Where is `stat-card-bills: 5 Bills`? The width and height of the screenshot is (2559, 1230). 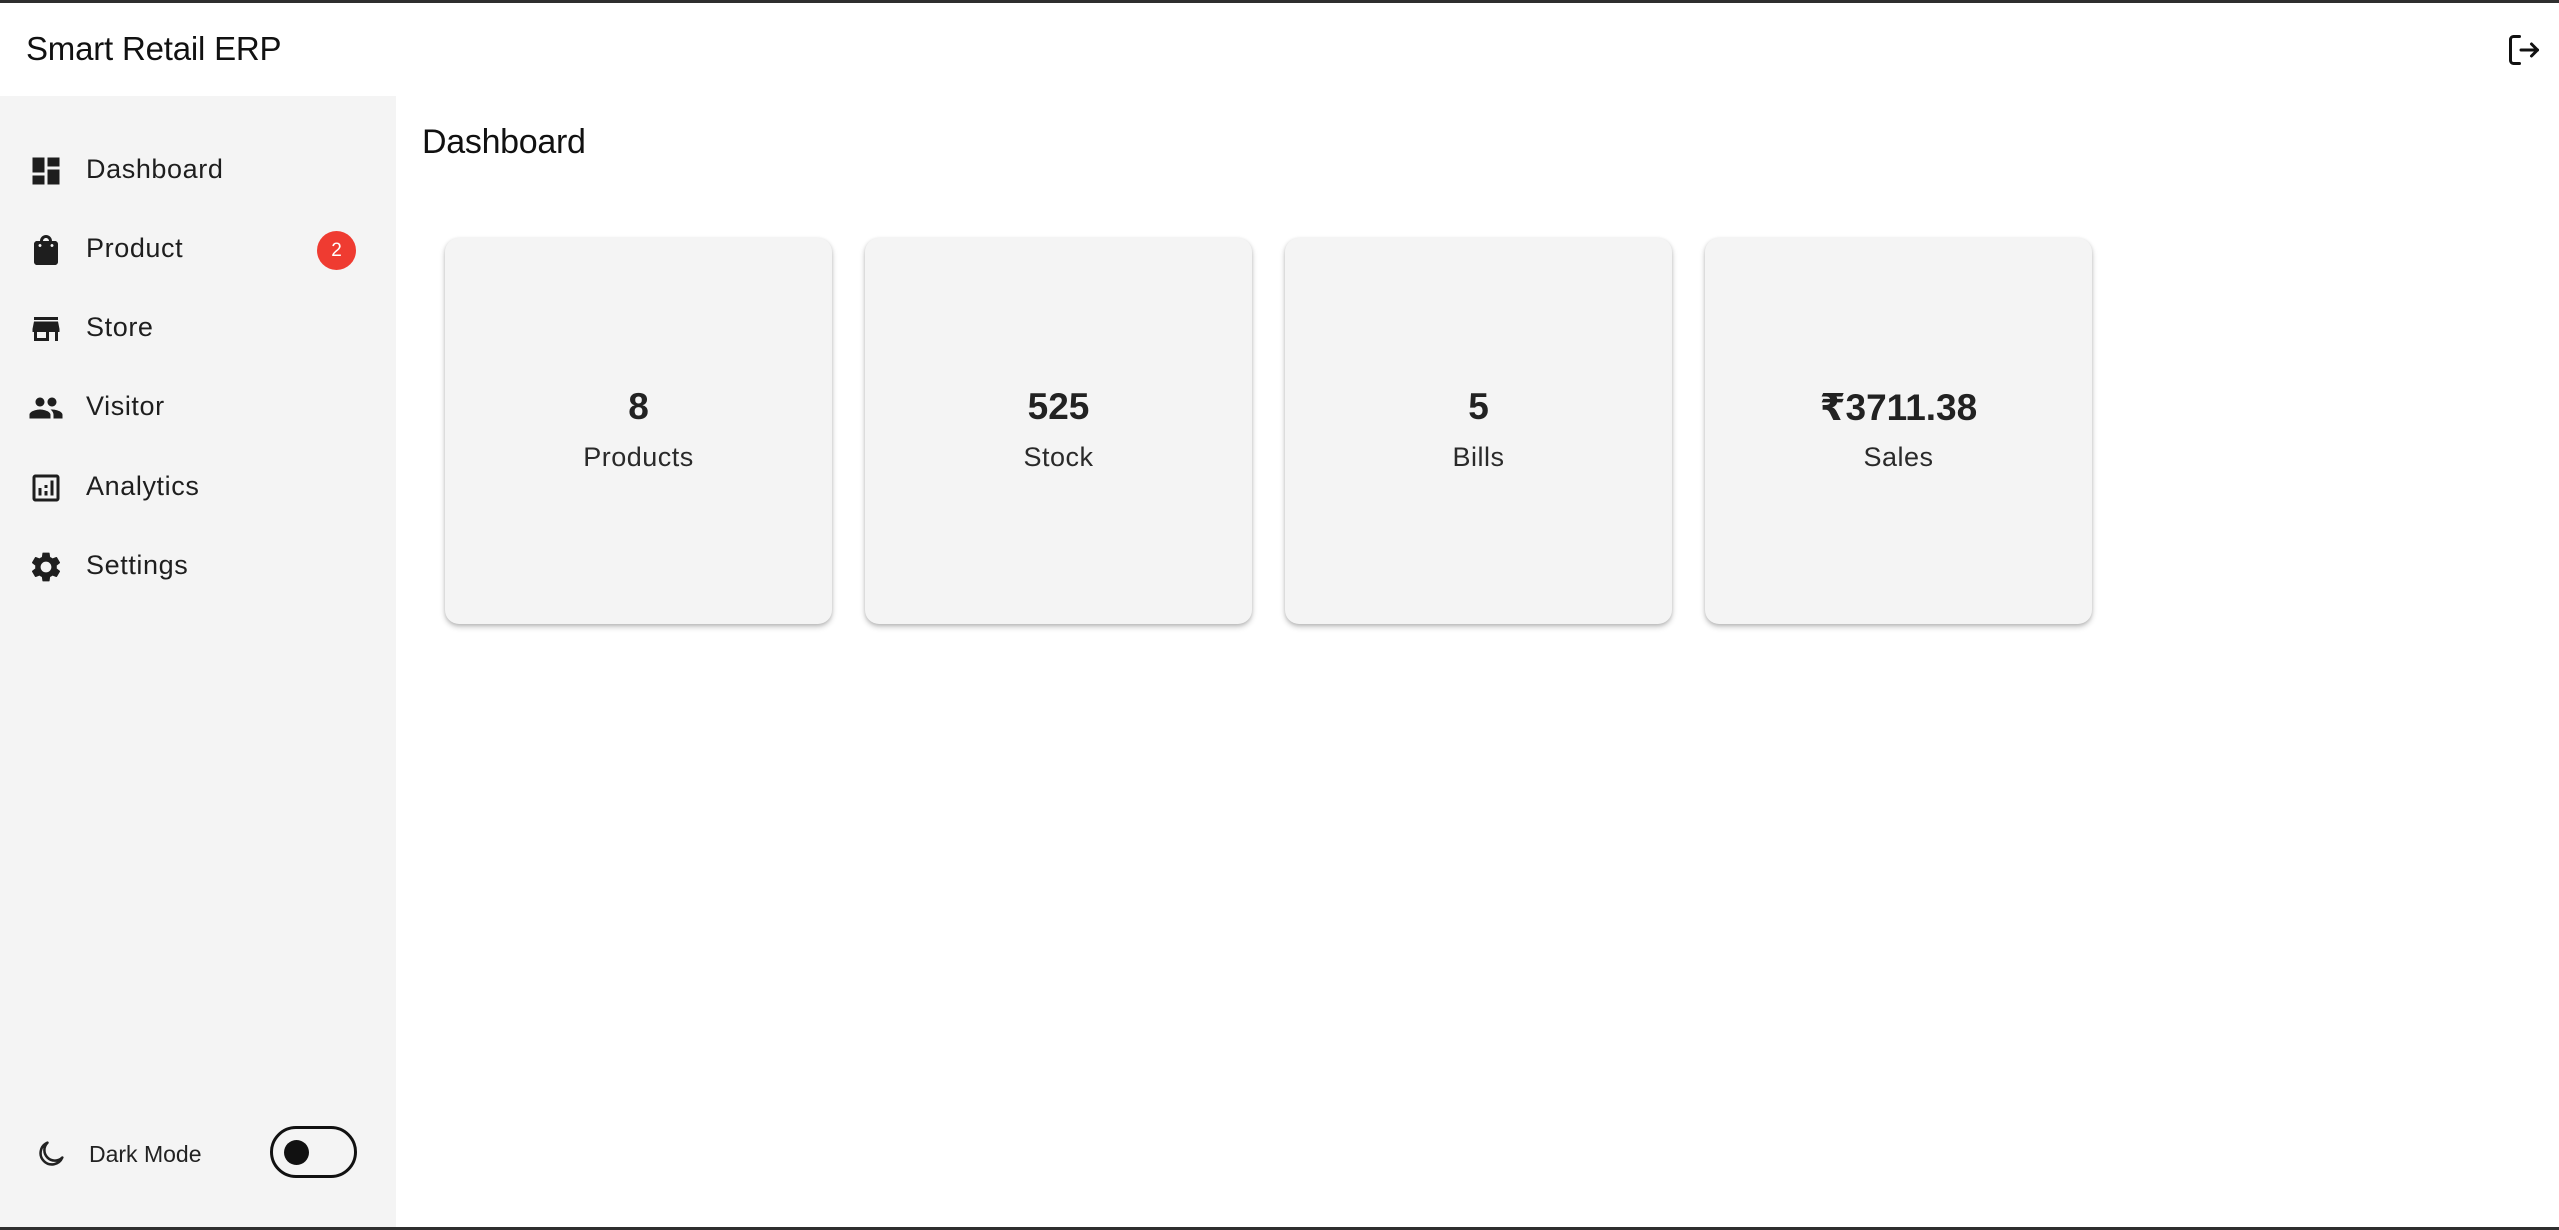
stat-card-bills: 5 Bills is located at coordinates (1478, 431).